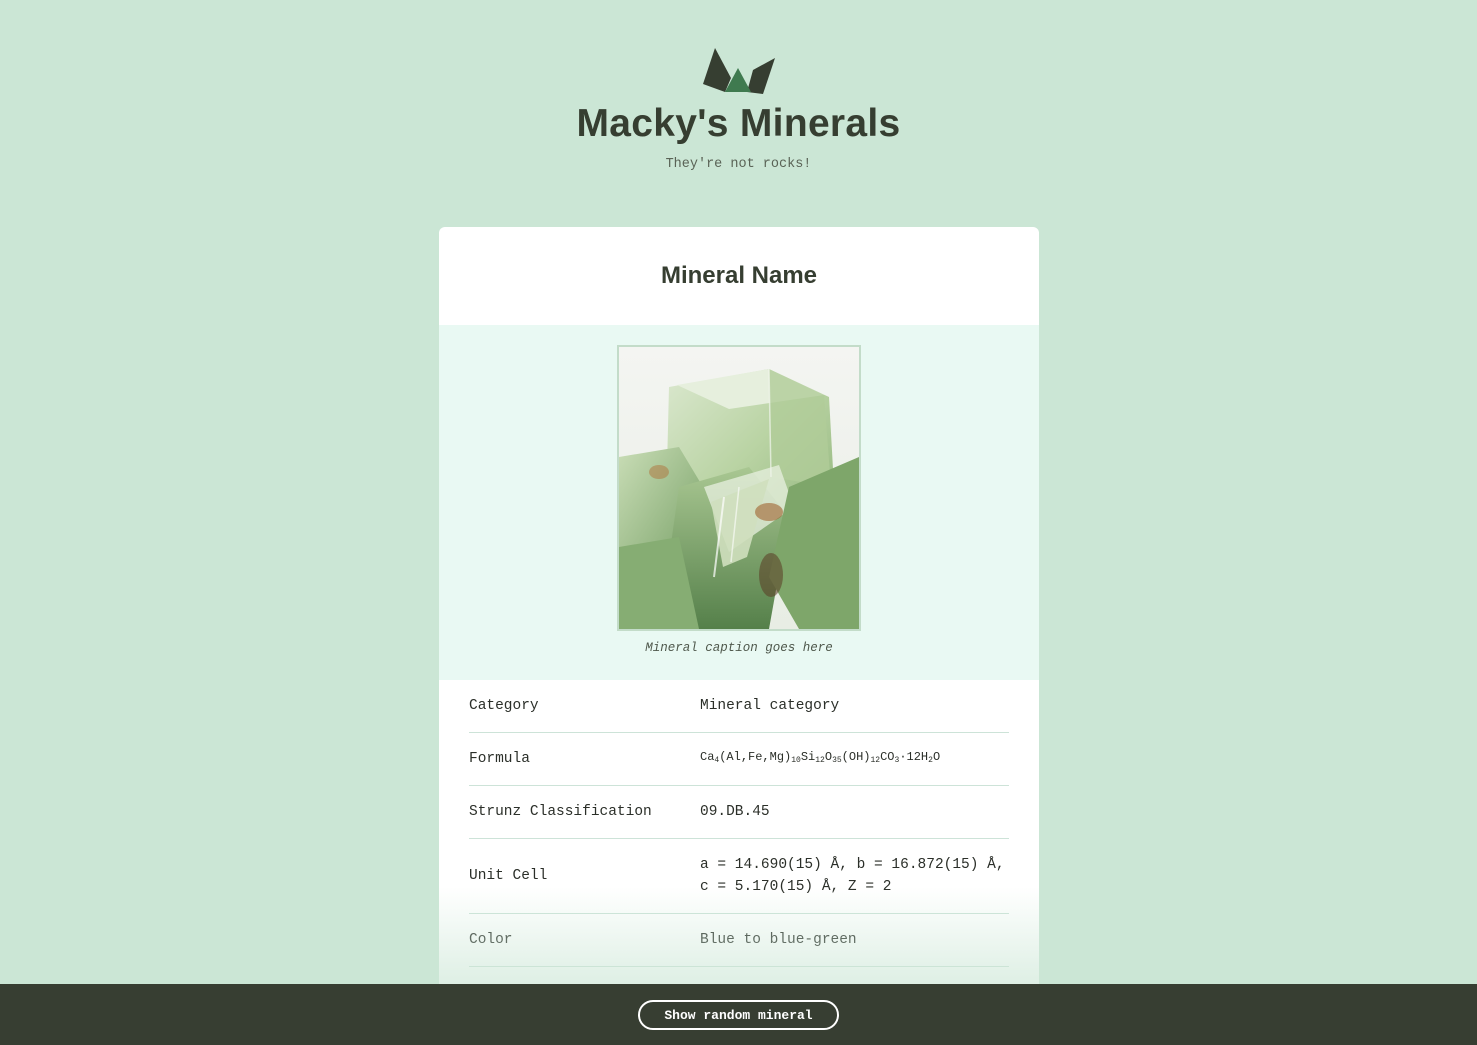  What do you see at coordinates (770, 706) in the screenshot?
I see `property-value: Mineral category` at bounding box center [770, 706].